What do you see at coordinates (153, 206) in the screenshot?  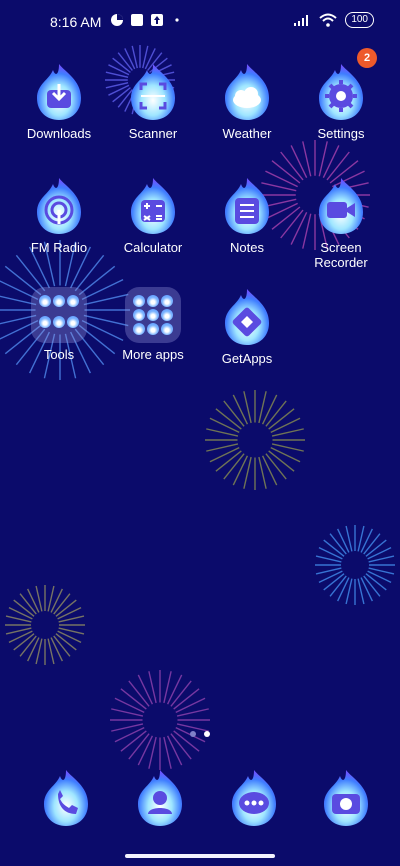 I see `calculator-icon` at bounding box center [153, 206].